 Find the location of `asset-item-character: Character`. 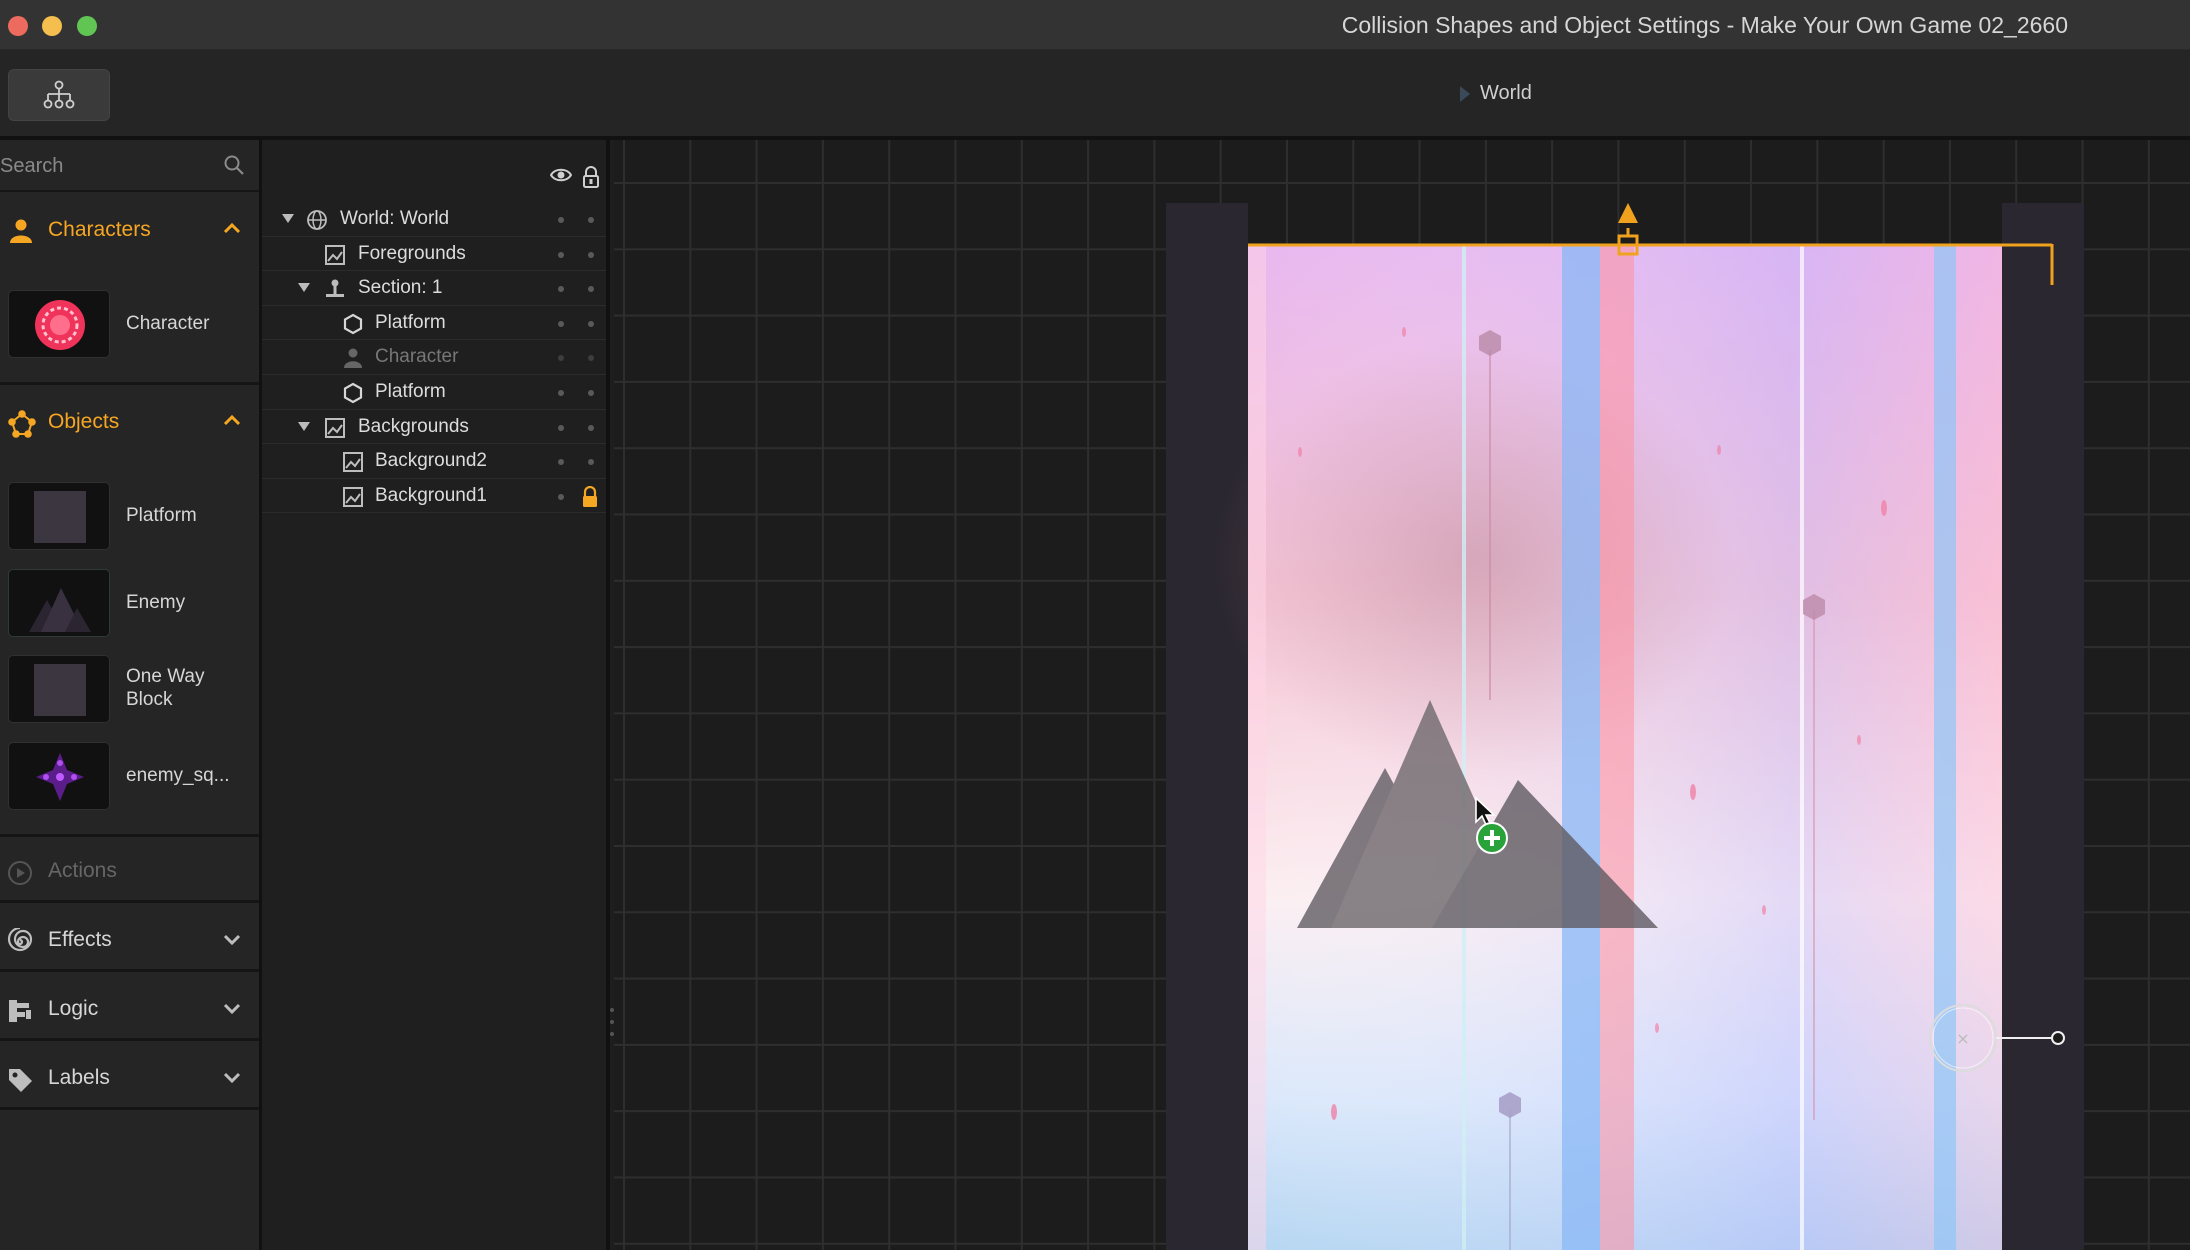

asset-item-character: Character is located at coordinates (129, 324).